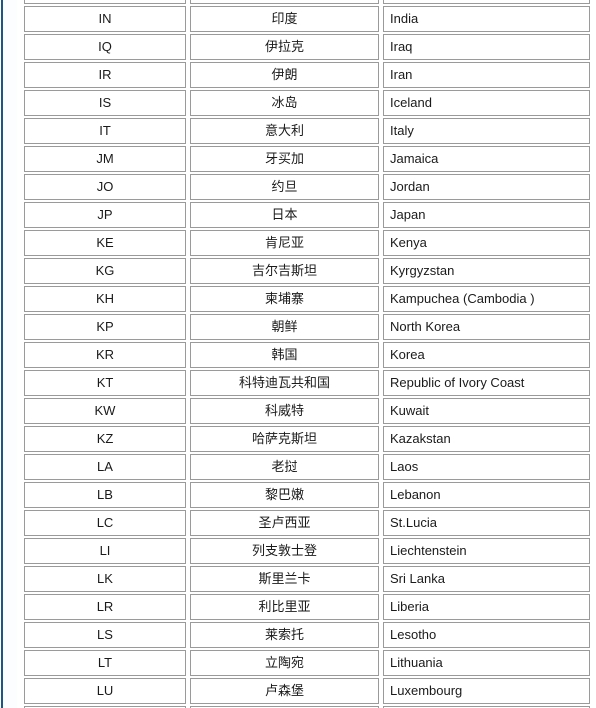  I want to click on country-name-zh-cell: 科特迪瓦共和国, so click(284, 383).